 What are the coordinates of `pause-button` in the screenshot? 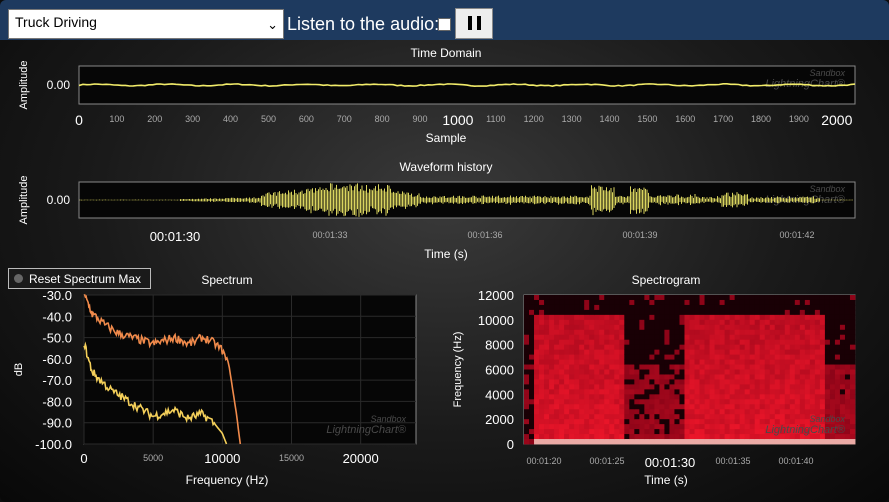 It's located at (474, 23).